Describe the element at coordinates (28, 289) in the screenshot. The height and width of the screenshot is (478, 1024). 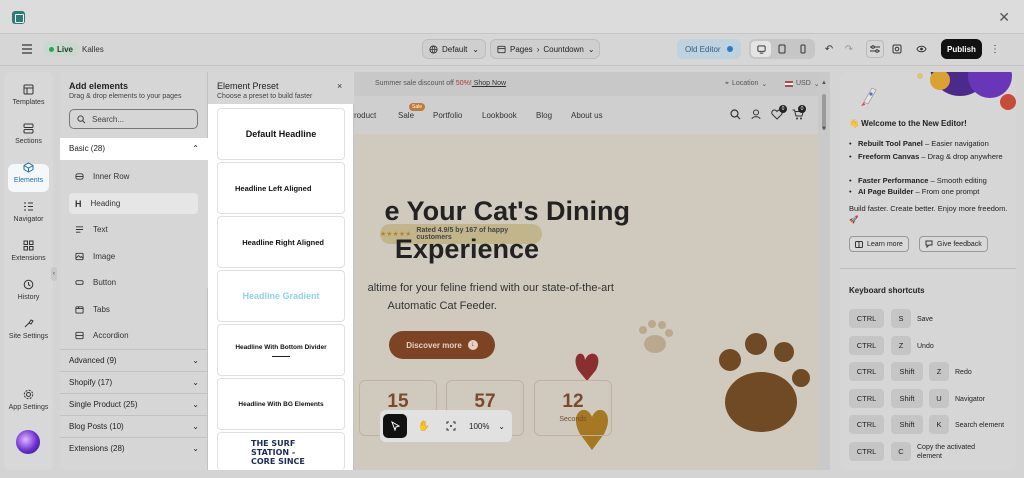
I see `rail-history: History` at that location.